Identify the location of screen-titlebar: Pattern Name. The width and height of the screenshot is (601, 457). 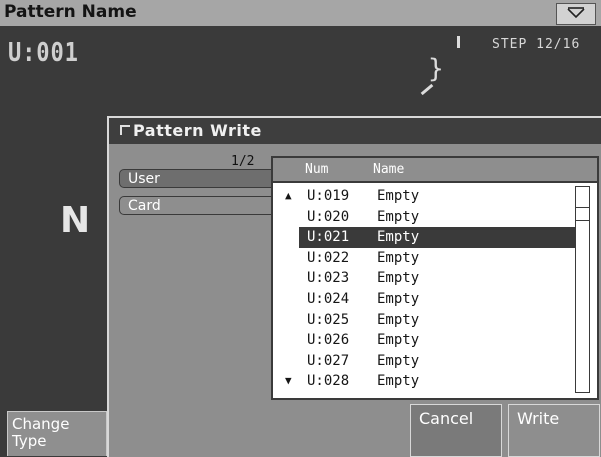
(300, 13).